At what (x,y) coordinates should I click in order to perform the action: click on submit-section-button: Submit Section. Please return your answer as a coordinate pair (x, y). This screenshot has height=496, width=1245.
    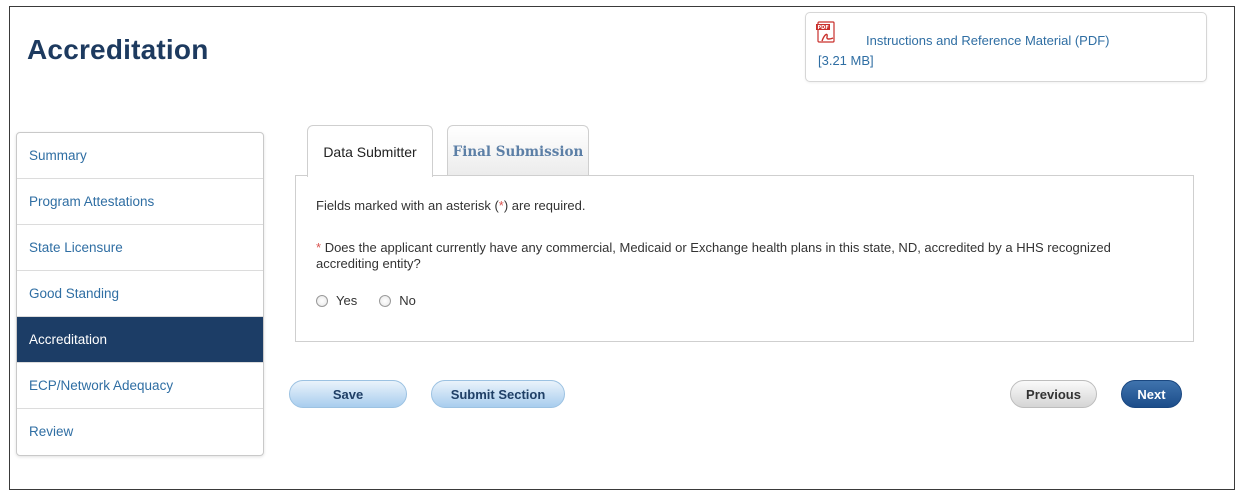
    Looking at the image, I should click on (498, 394).